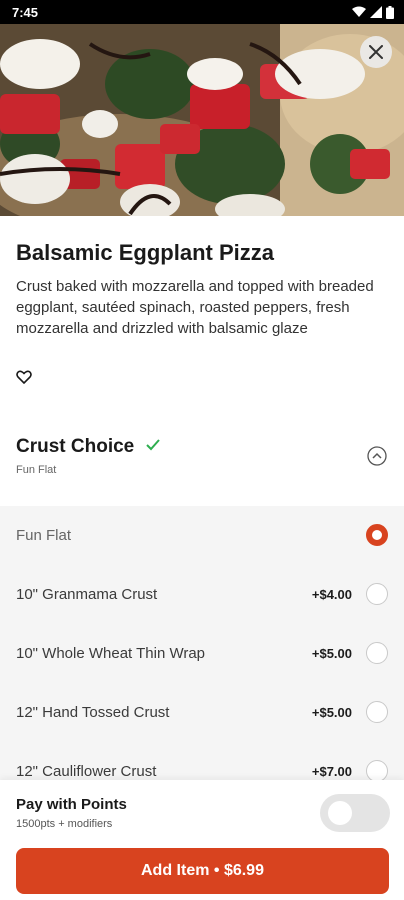 The image size is (404, 900). What do you see at coordinates (331, 771) in the screenshot?
I see `option-price: +$7.00` at bounding box center [331, 771].